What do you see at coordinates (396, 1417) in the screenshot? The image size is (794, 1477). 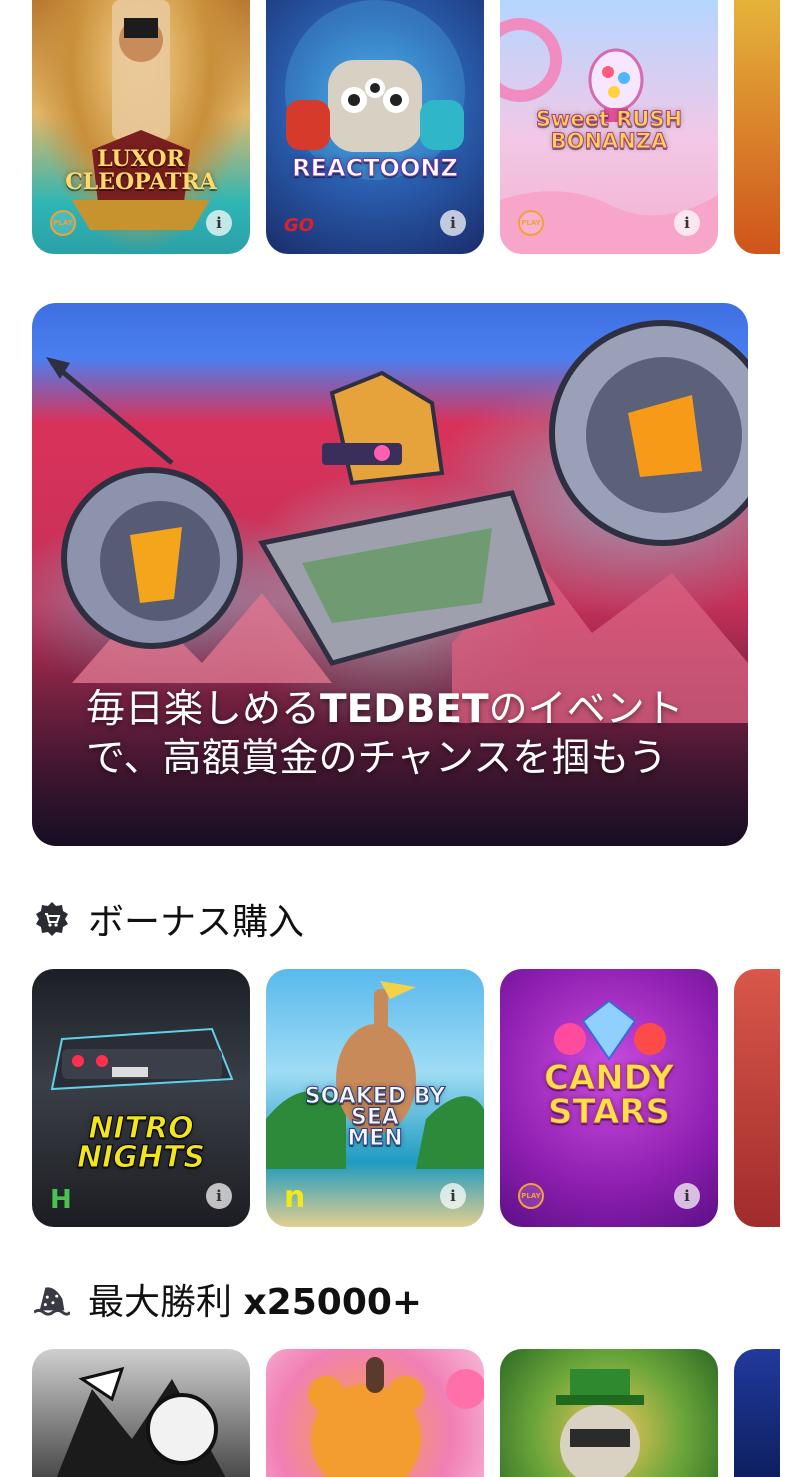 I see `bear-art` at bounding box center [396, 1417].